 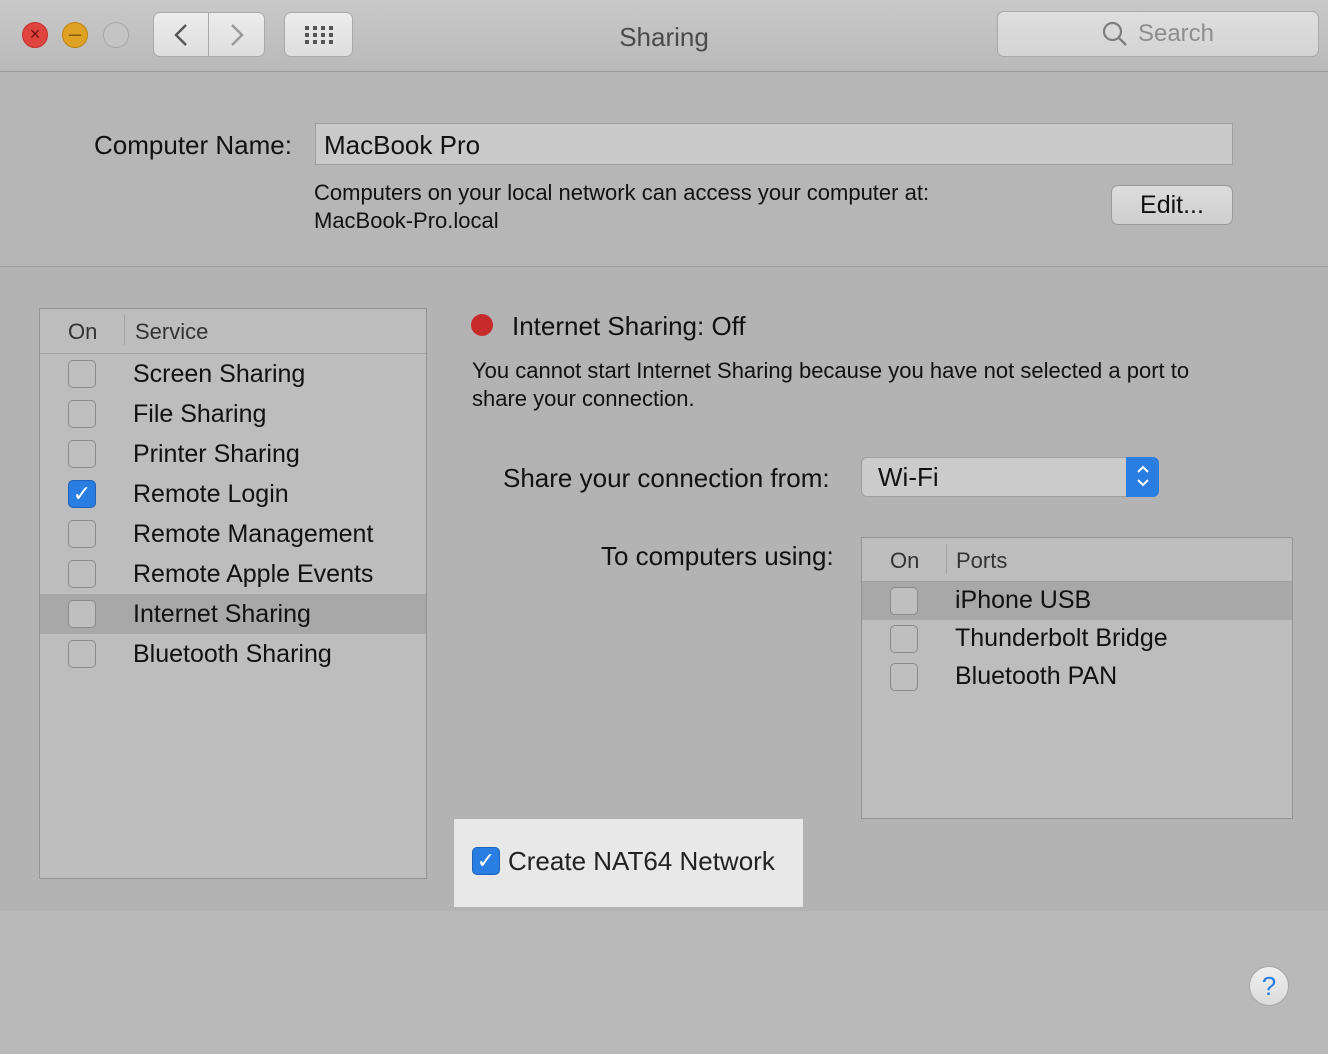 I want to click on local-hostname: MacBook-Pro.local, so click(x=406, y=220).